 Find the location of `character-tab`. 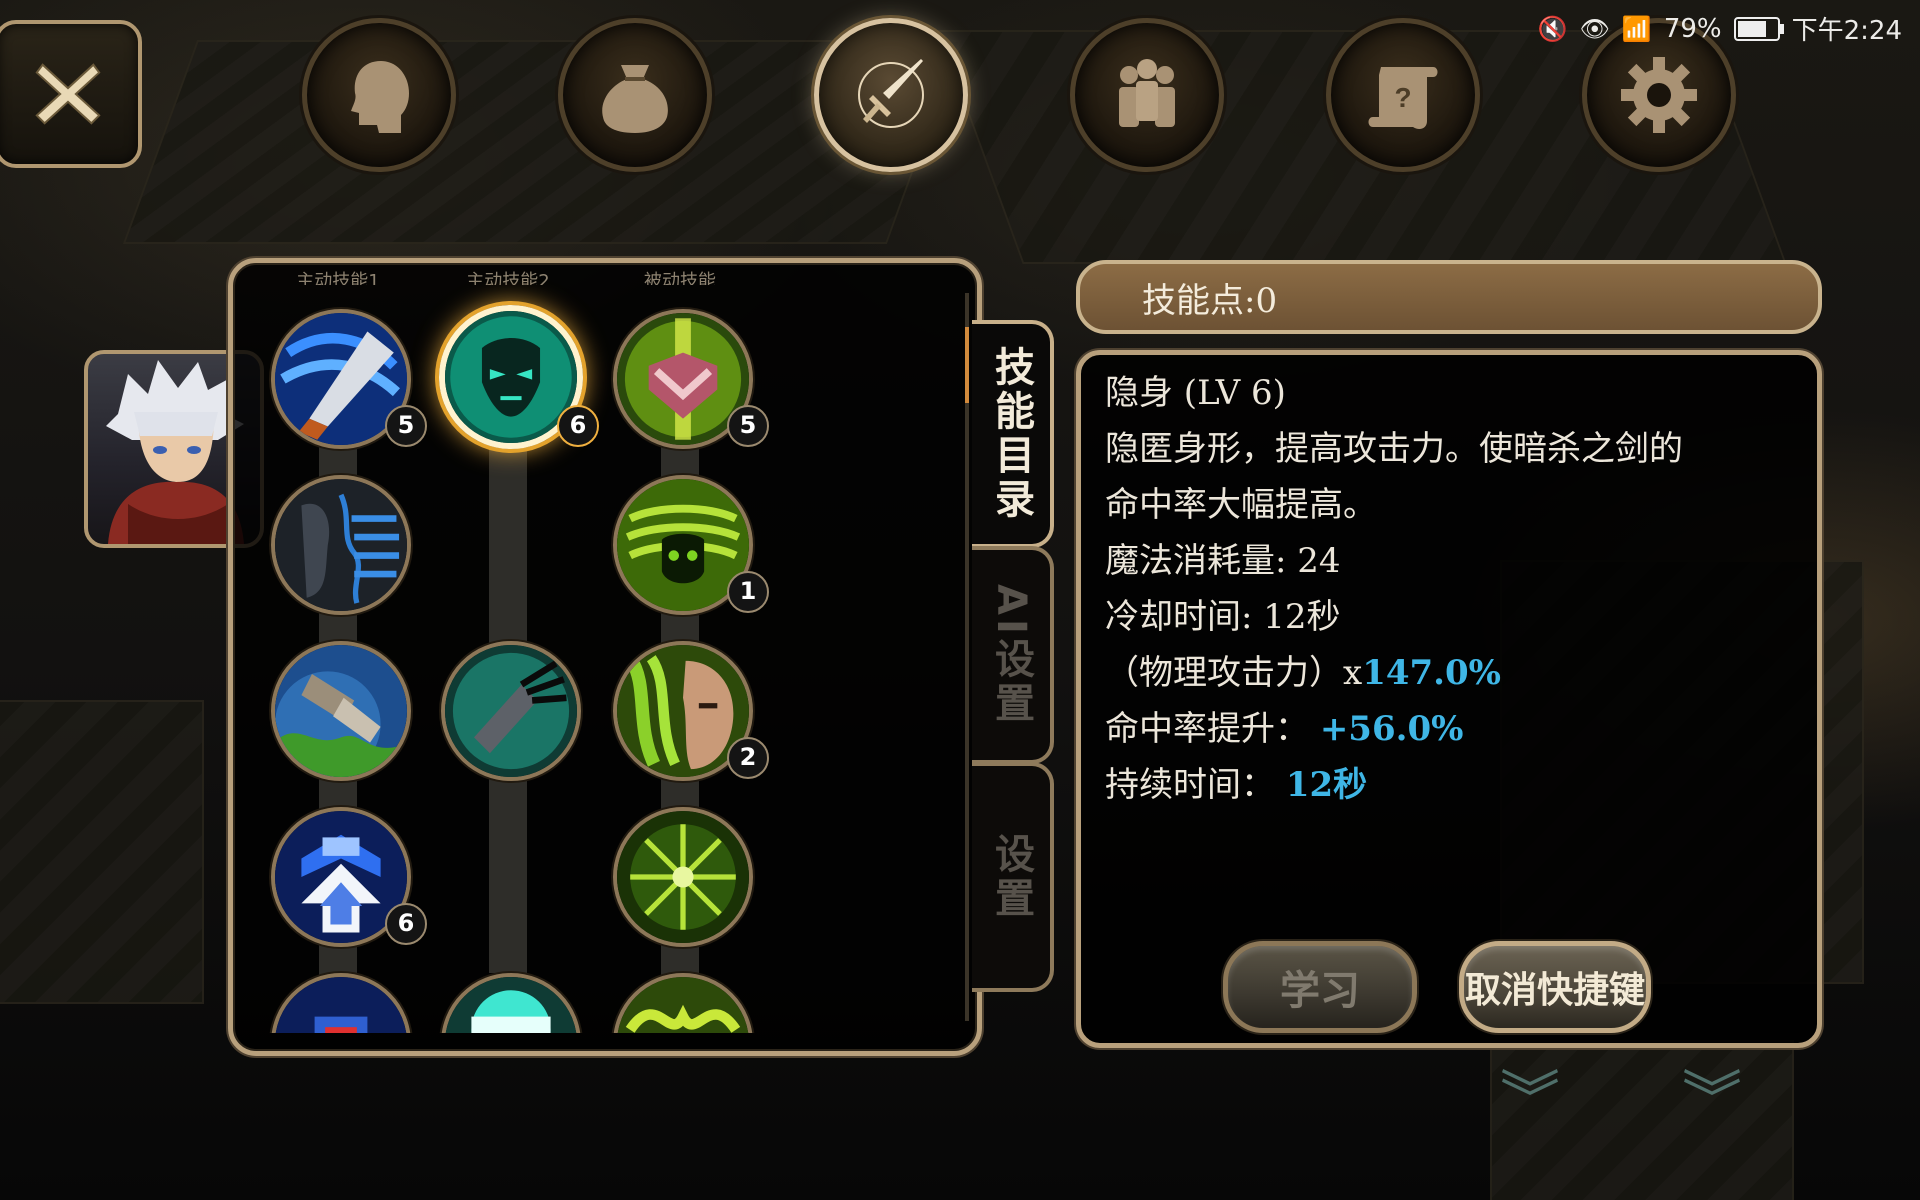

character-tab is located at coordinates (379, 95).